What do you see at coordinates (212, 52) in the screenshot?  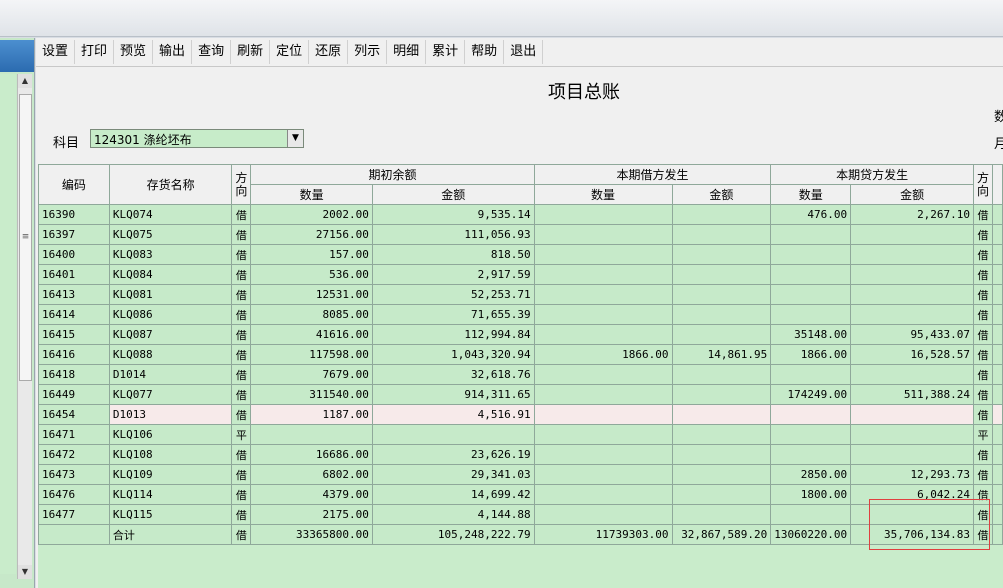 I see `menu-item: 查询` at bounding box center [212, 52].